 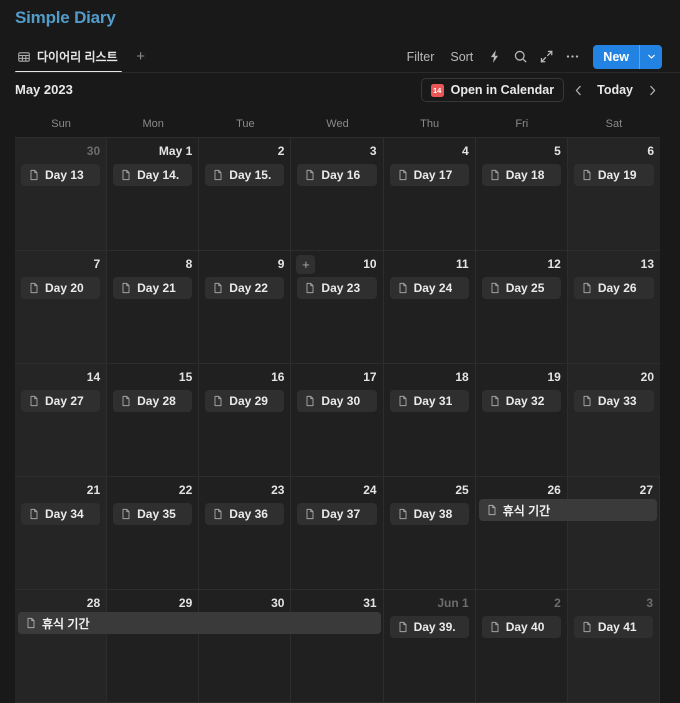 I want to click on filter-button: Filter, so click(x=421, y=57).